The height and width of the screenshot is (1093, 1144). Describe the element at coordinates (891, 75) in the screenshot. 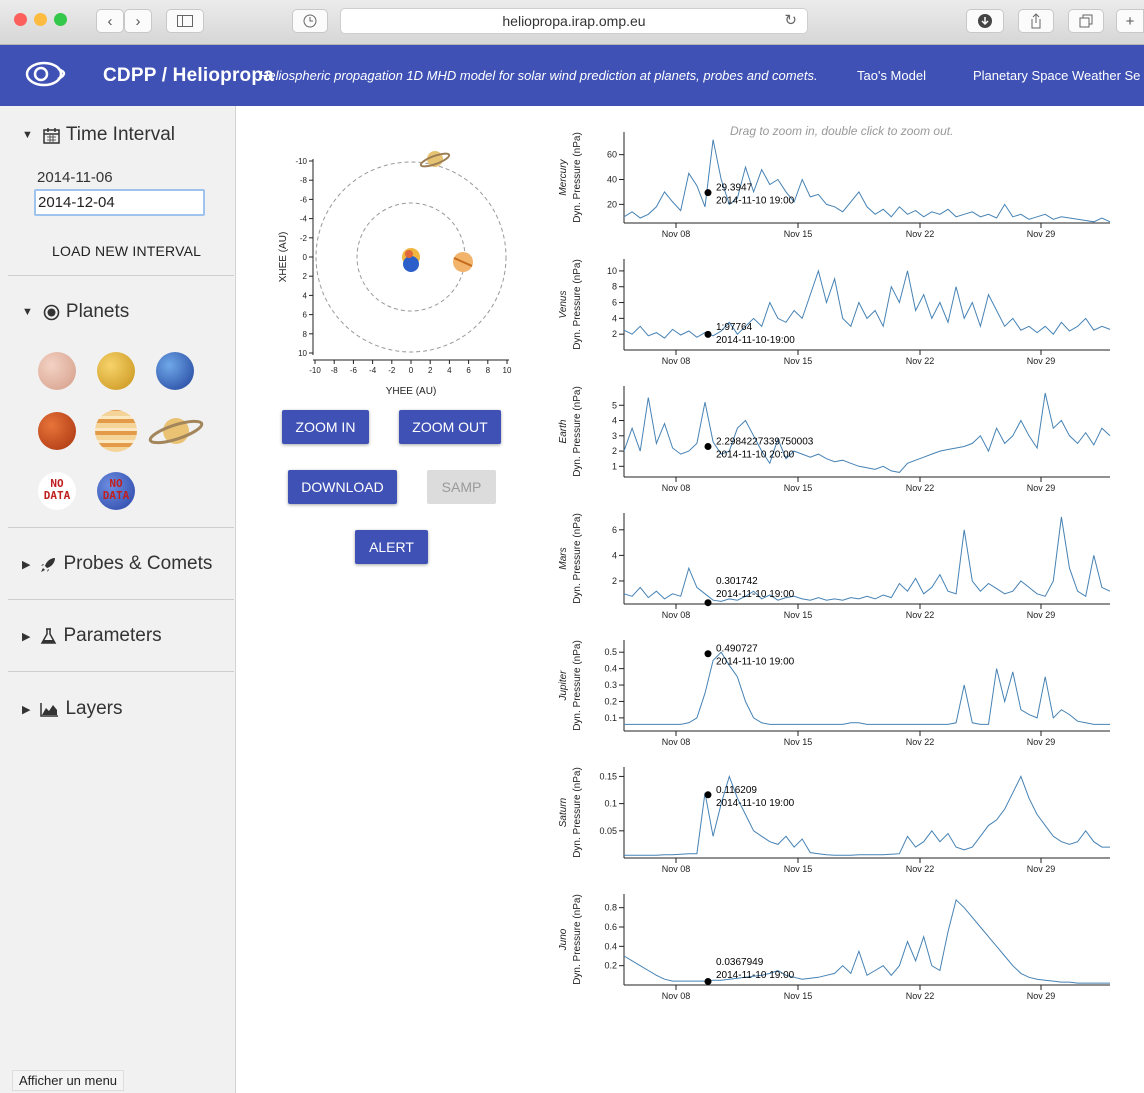

I see `nav-link-taos-model: Tao's Model` at that location.